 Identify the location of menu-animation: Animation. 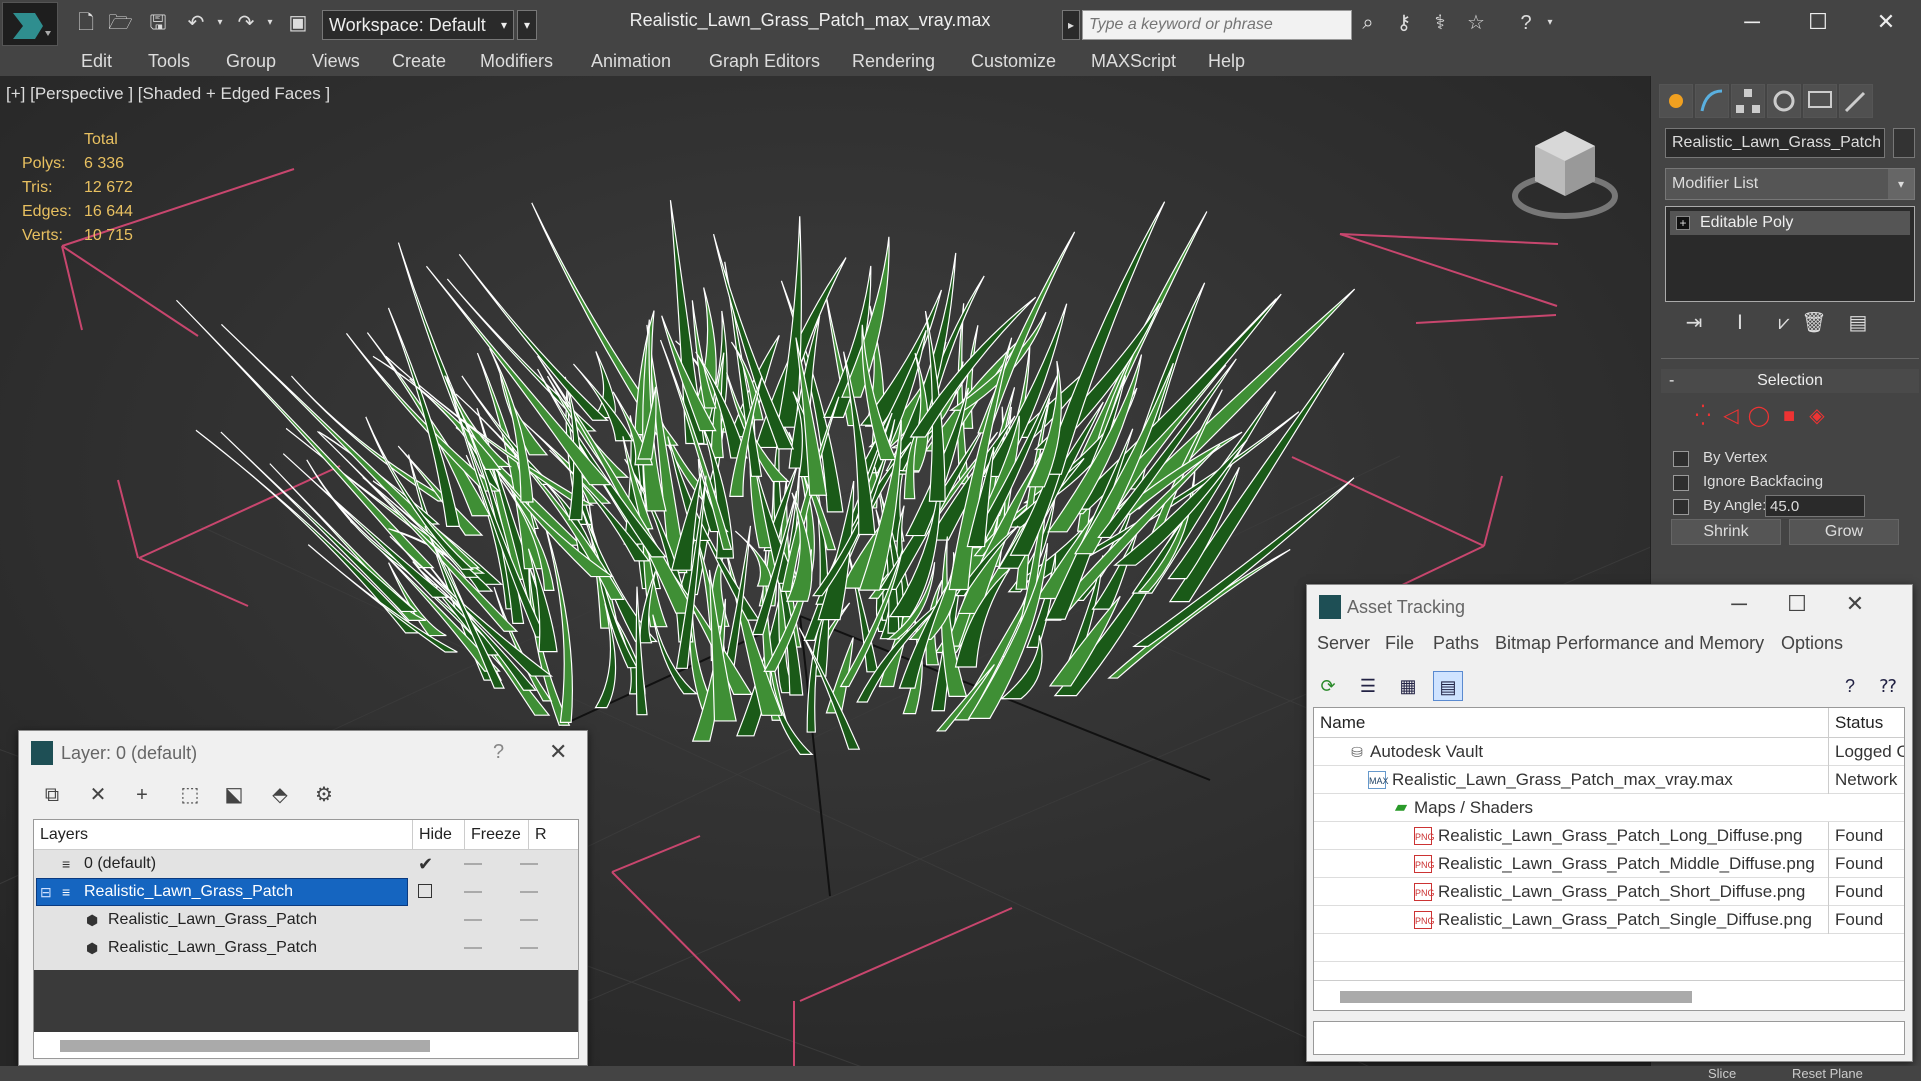
(631, 61).